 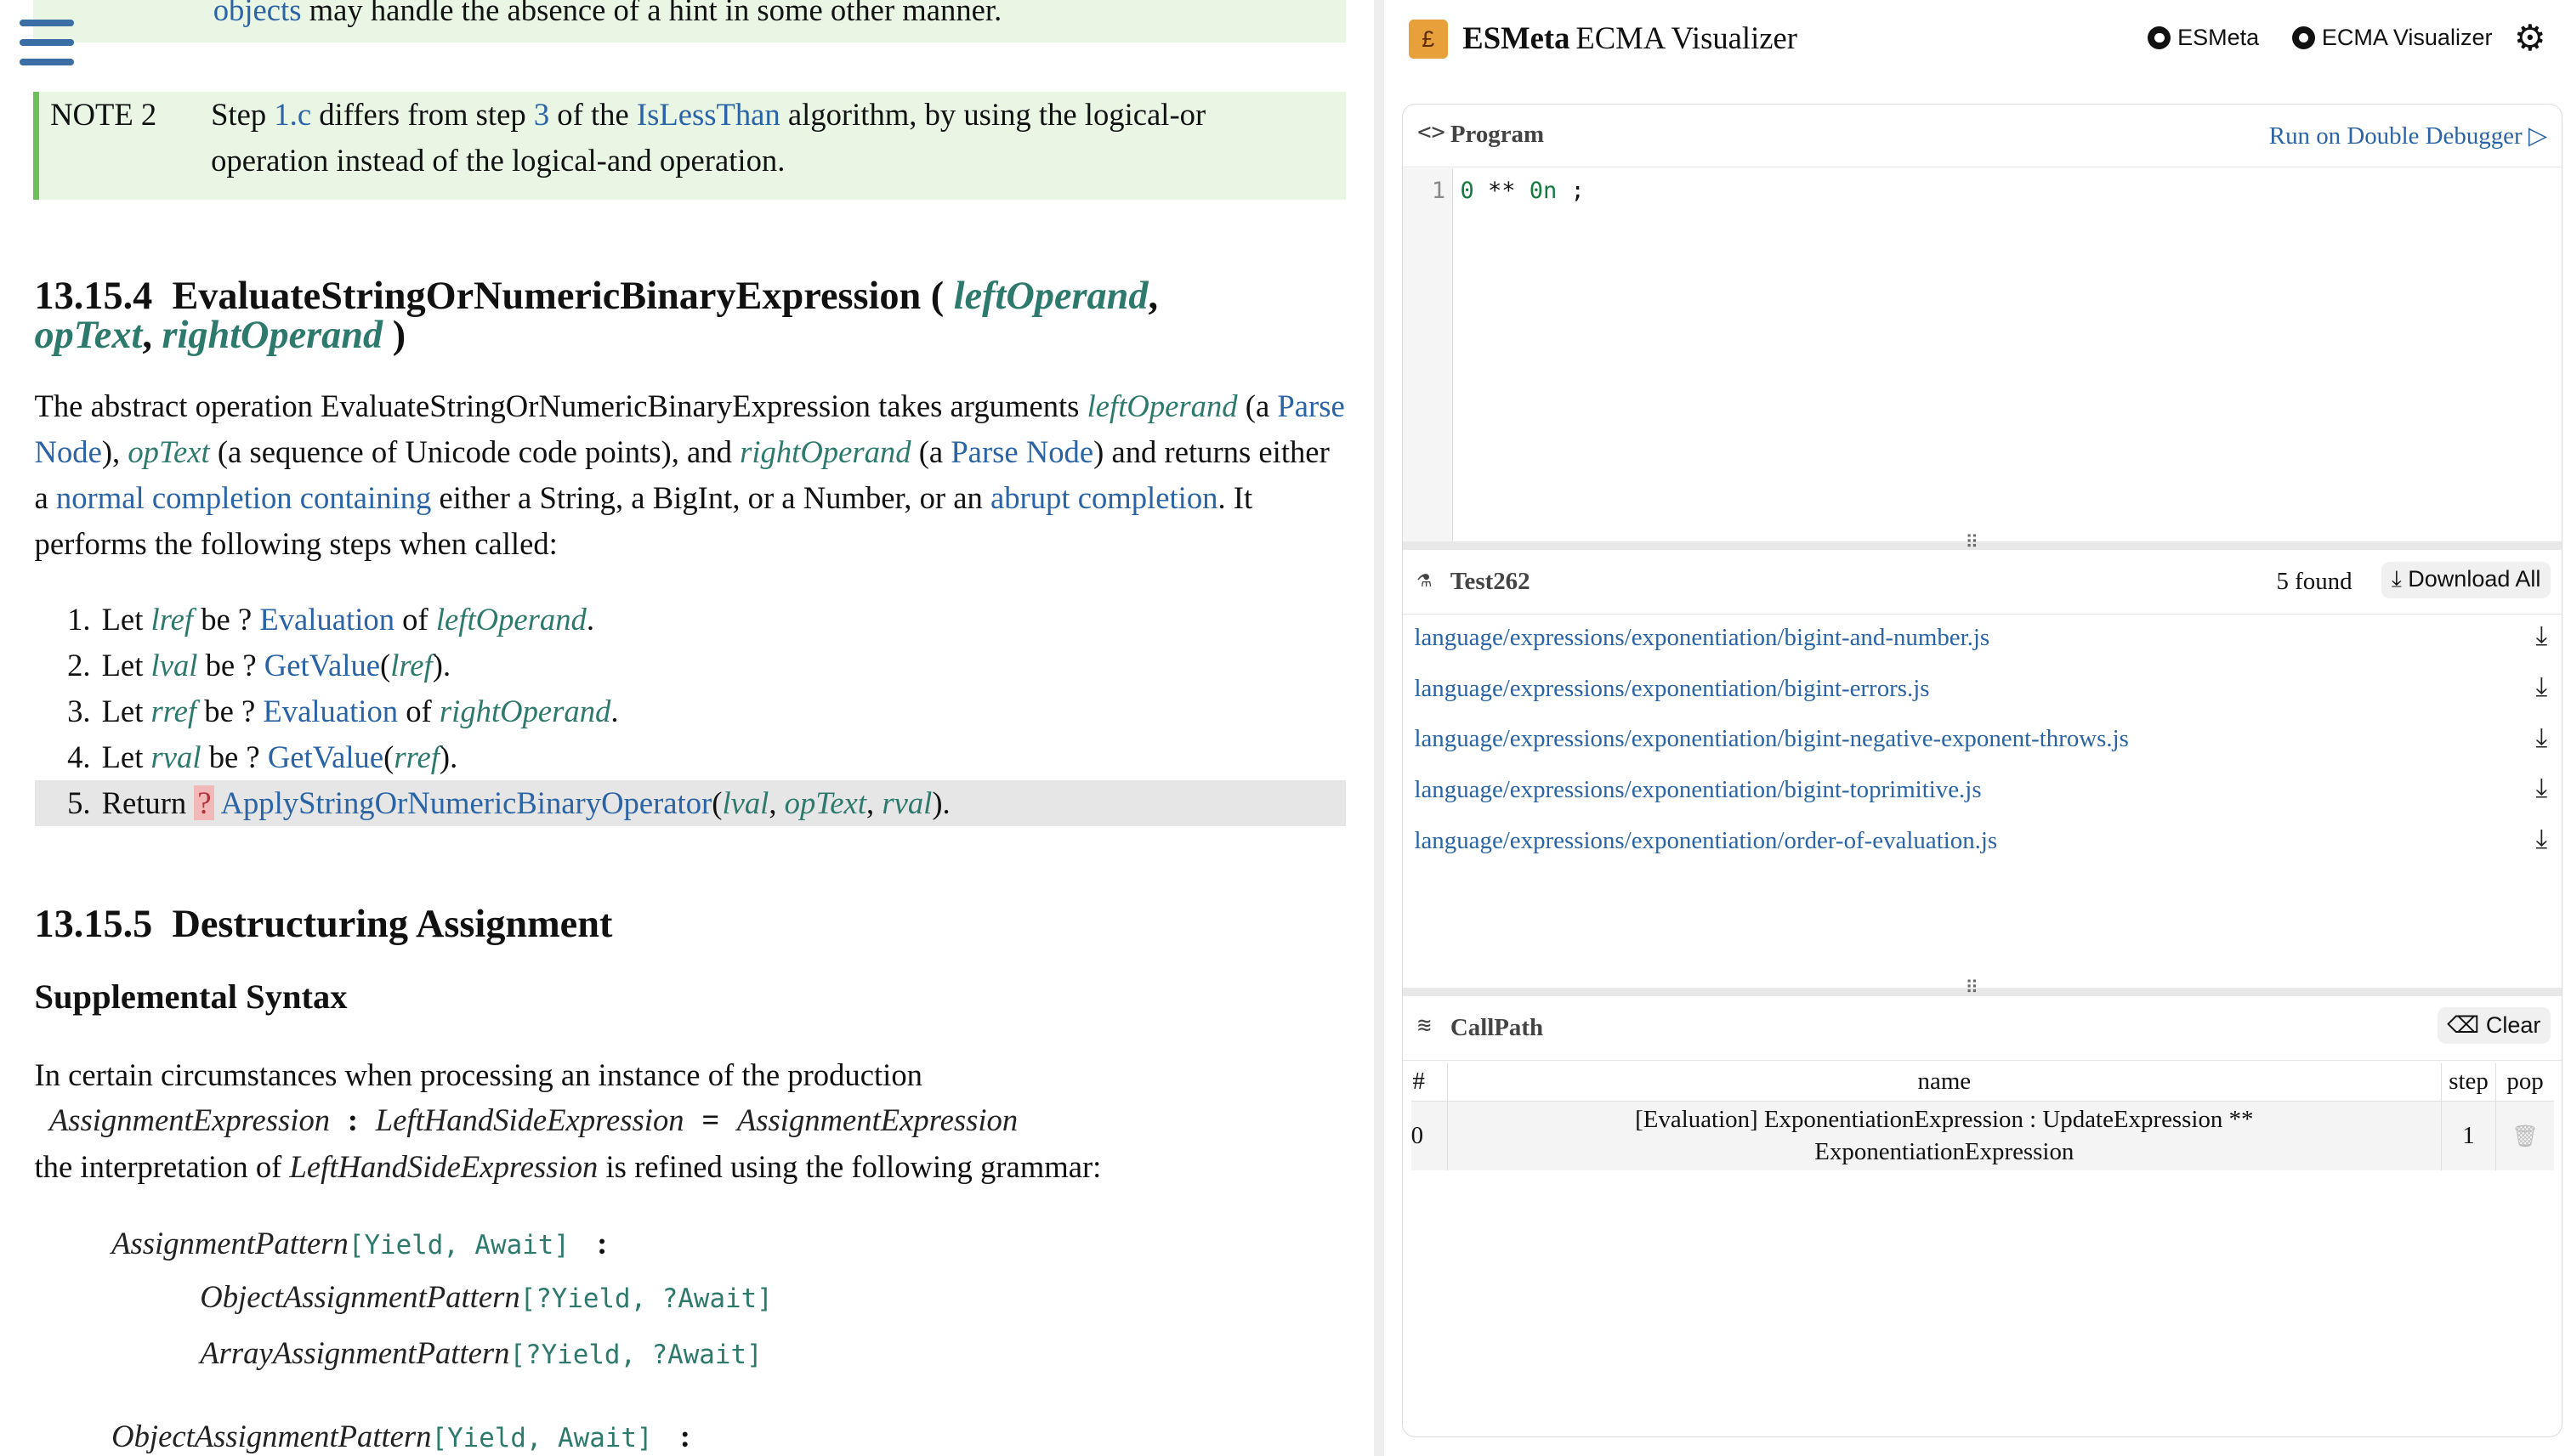 I want to click on callpath-header: ≋ CallPath ⌫ Clear, so click(x=1982, y=1029).